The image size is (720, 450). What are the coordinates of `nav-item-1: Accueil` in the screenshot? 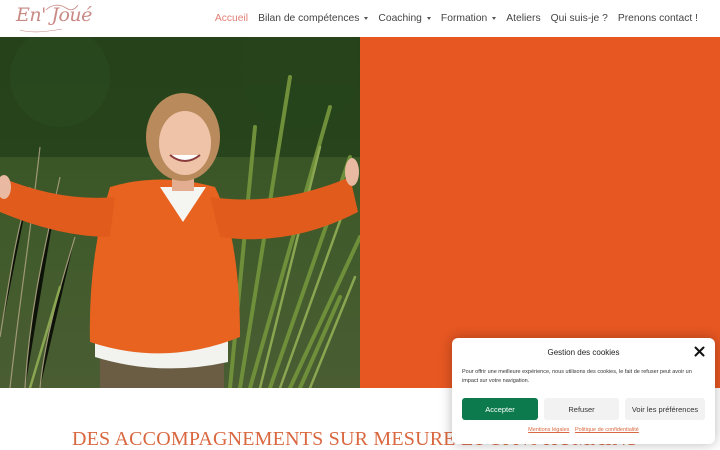 It's located at (231, 18).